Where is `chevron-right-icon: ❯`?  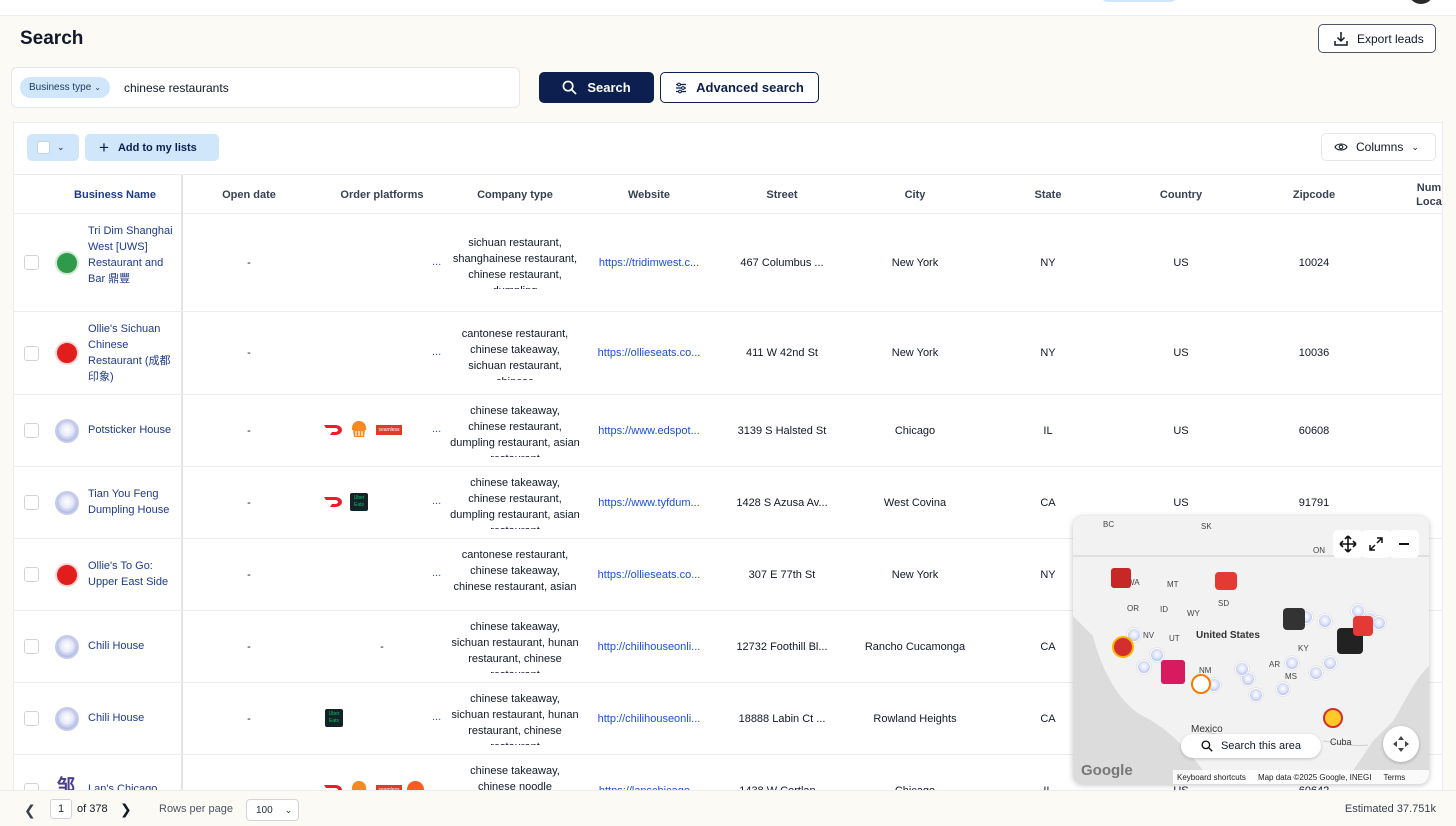 chevron-right-icon: ❯ is located at coordinates (126, 809).